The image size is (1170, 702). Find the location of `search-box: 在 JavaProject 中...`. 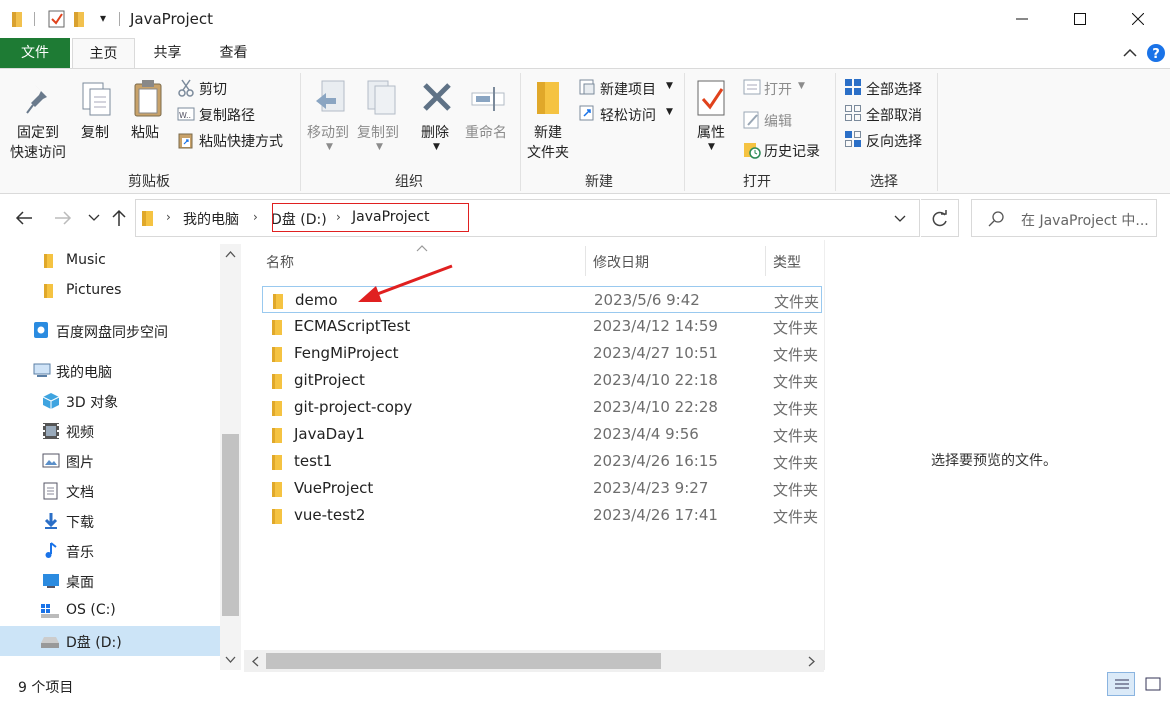

search-box: 在 JavaProject 中... is located at coordinates (1064, 218).